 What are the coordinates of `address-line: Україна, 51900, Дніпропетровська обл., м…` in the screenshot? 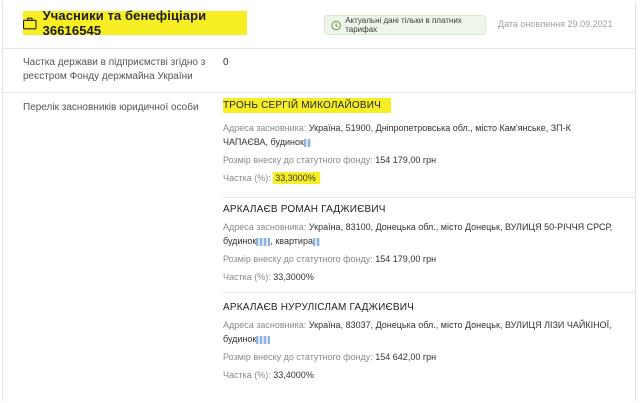 It's located at (439, 128).